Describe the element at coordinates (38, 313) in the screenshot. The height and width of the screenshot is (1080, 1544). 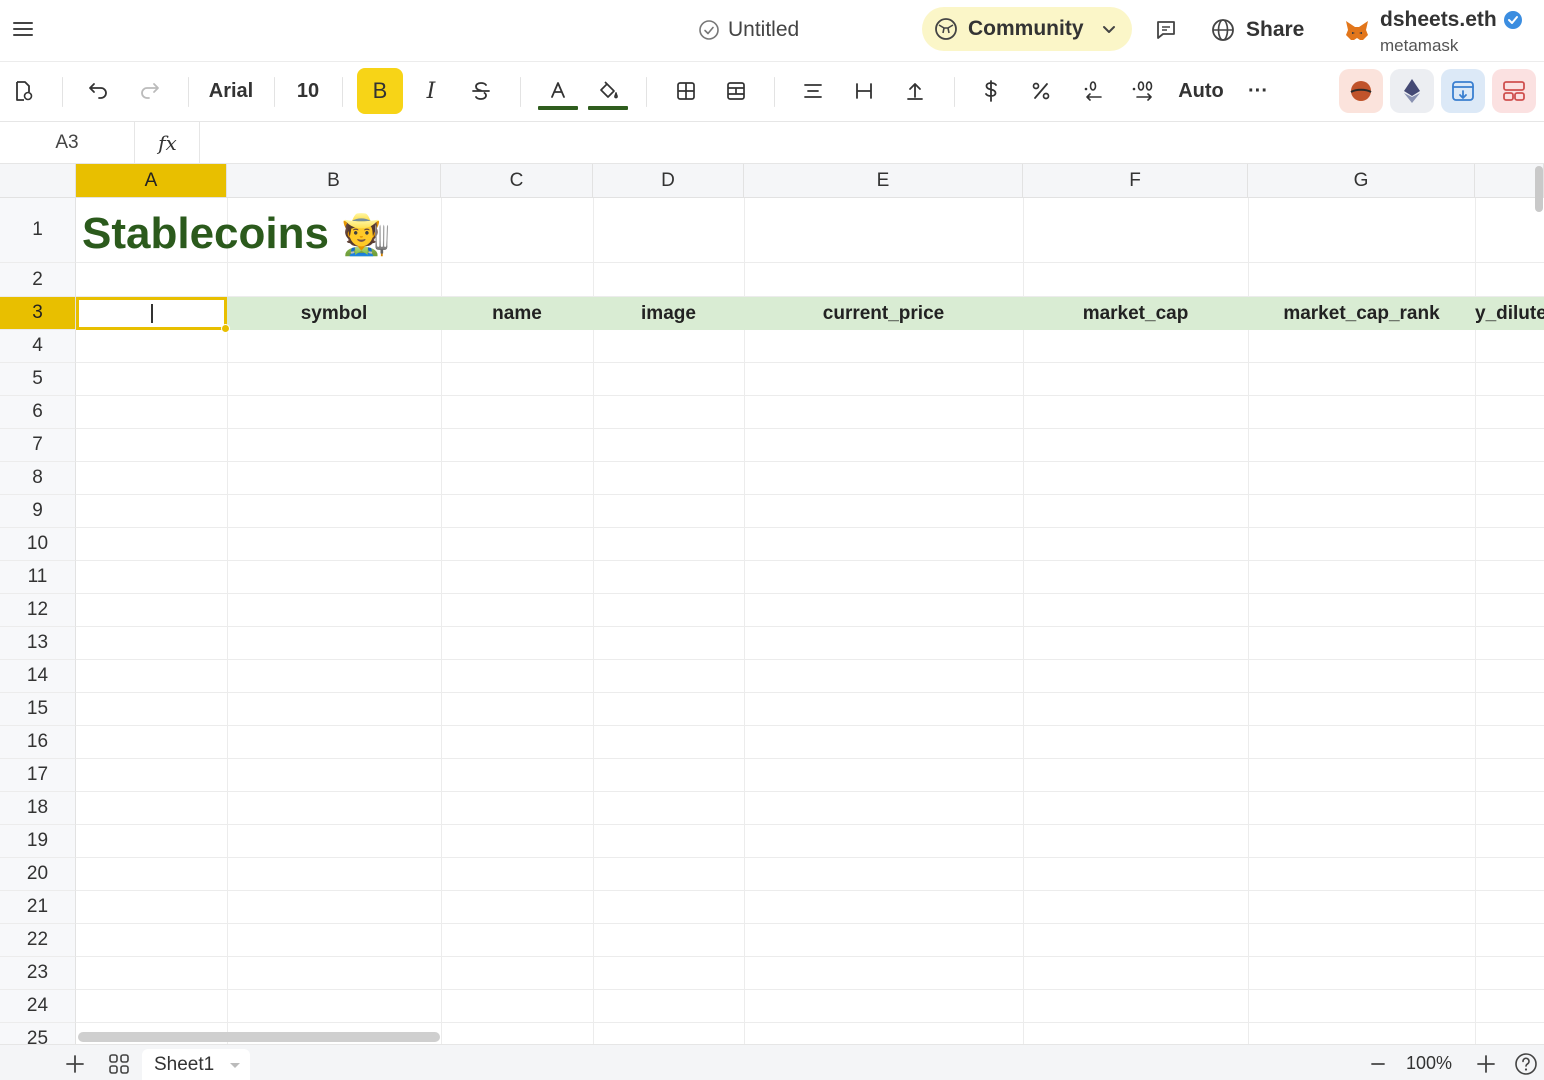
I see `row-header-3: 3` at that location.